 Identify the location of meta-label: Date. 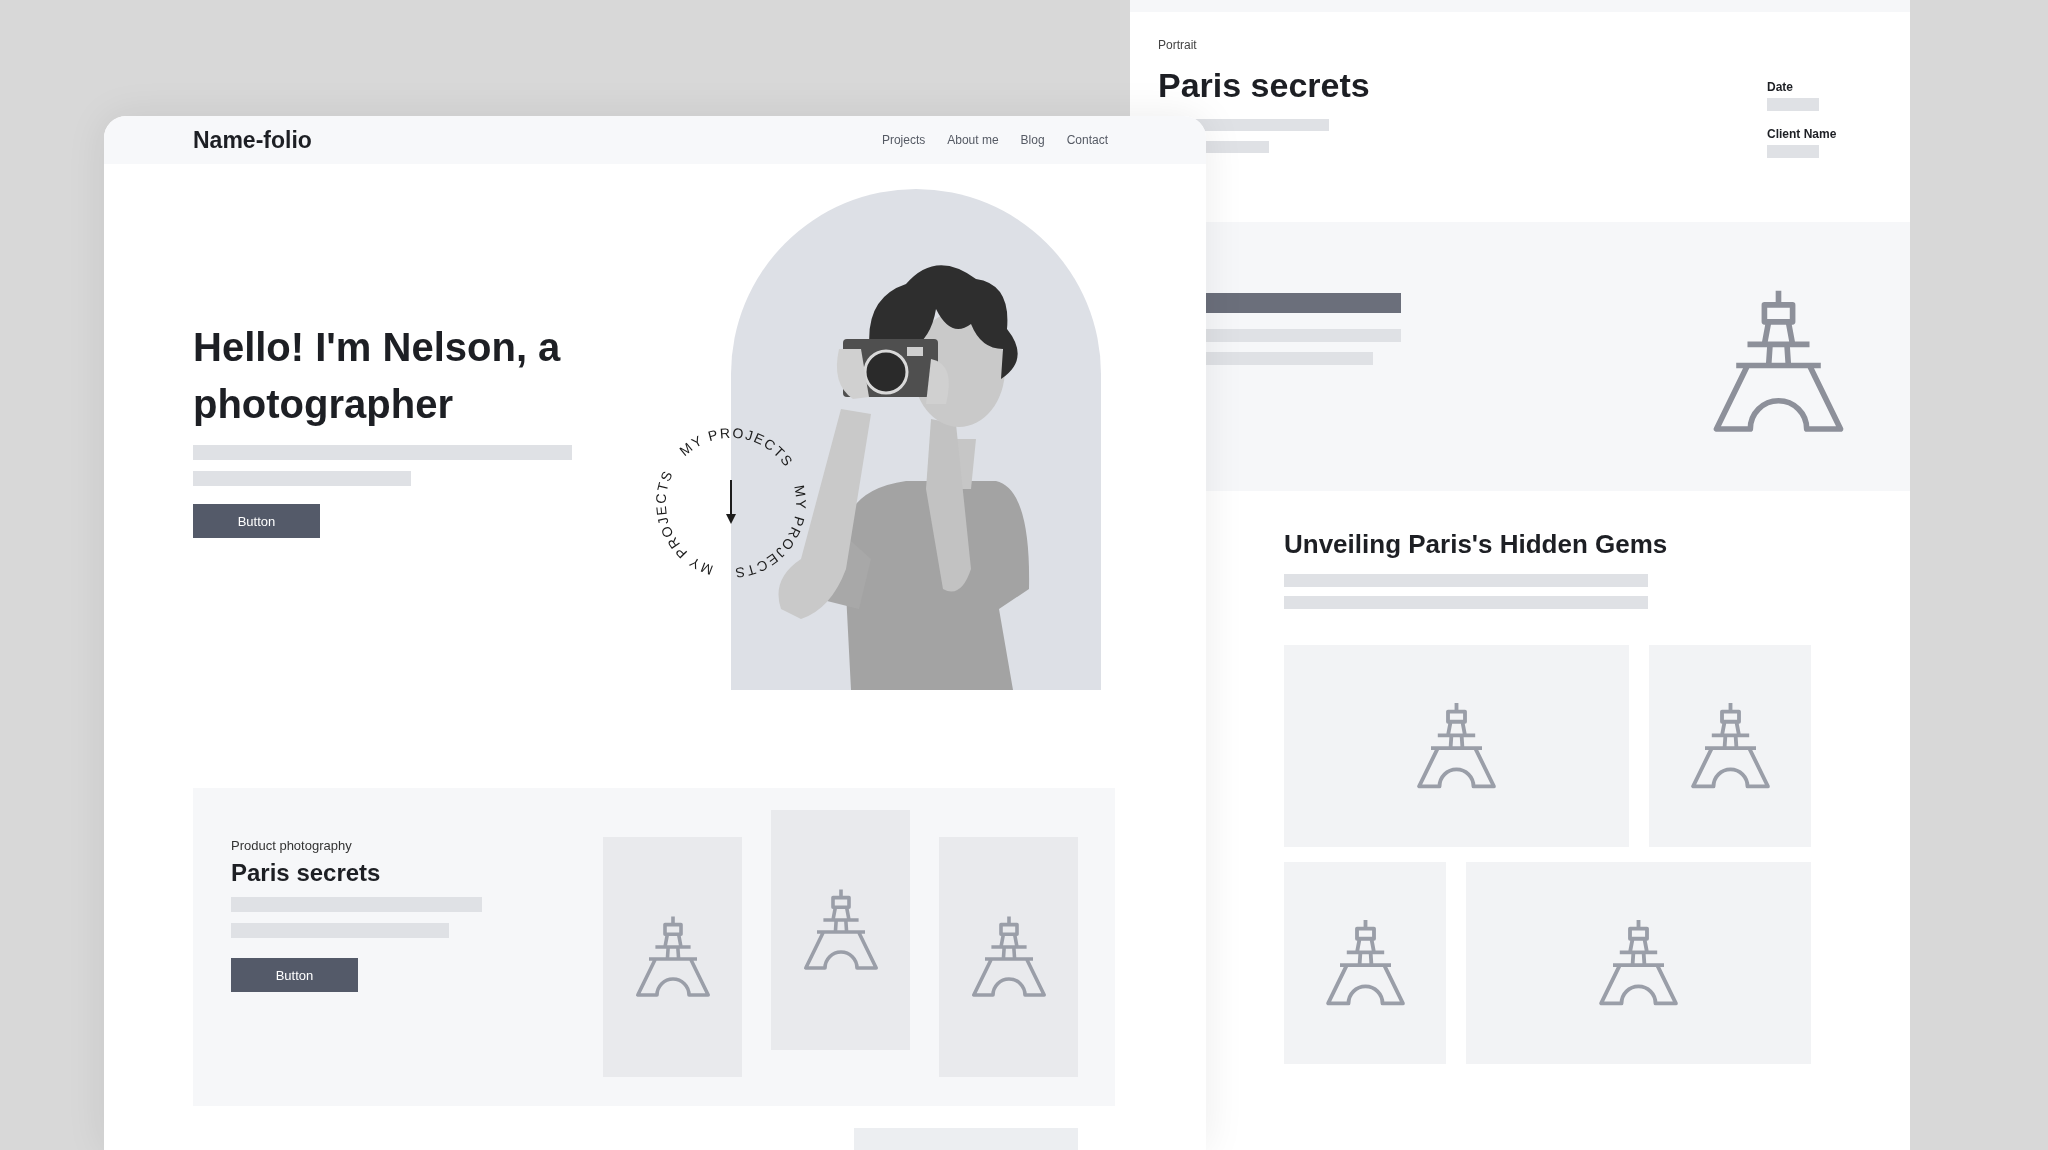
(1780, 87).